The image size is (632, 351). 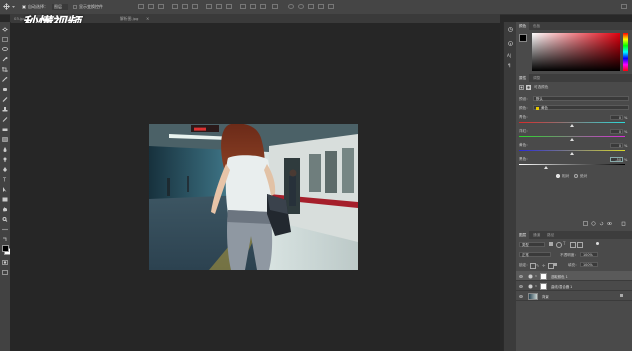 What do you see at coordinates (538, 265) in the screenshot?
I see `lock-image-icon: ✎` at bounding box center [538, 265].